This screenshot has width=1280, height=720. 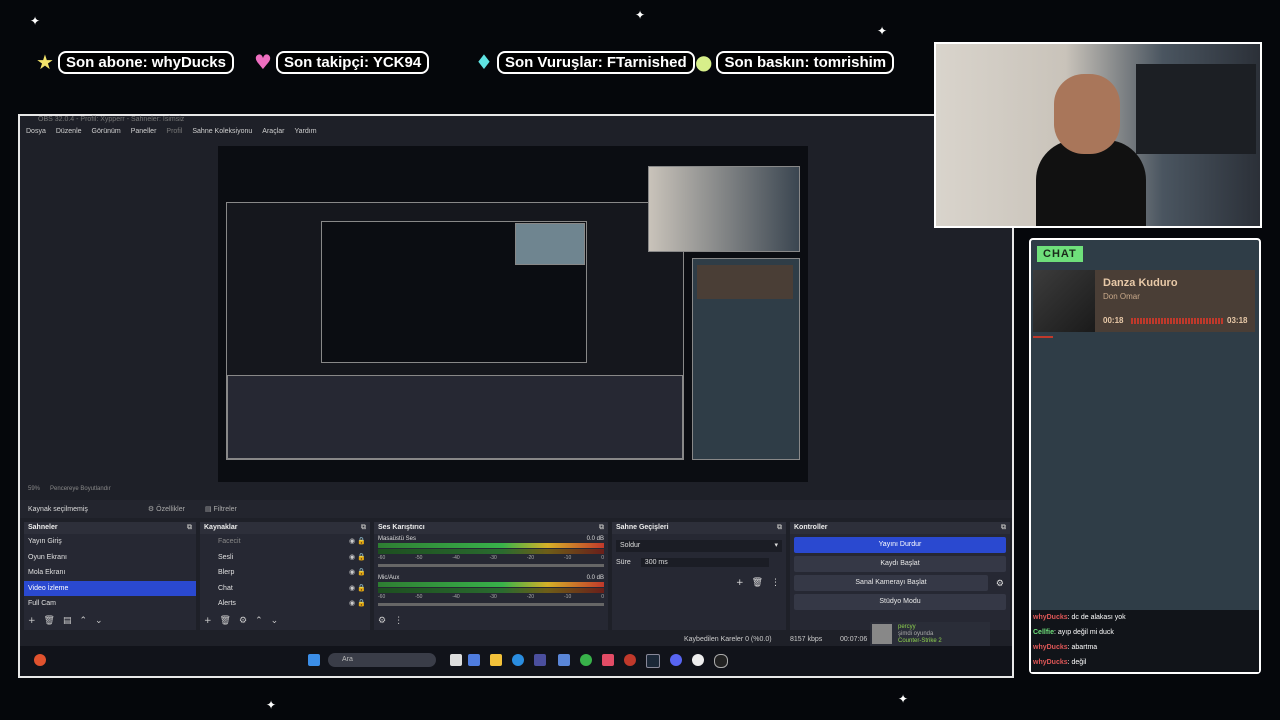 What do you see at coordinates (144, 135) in the screenshot?
I see `menu-docks: Paneller` at bounding box center [144, 135].